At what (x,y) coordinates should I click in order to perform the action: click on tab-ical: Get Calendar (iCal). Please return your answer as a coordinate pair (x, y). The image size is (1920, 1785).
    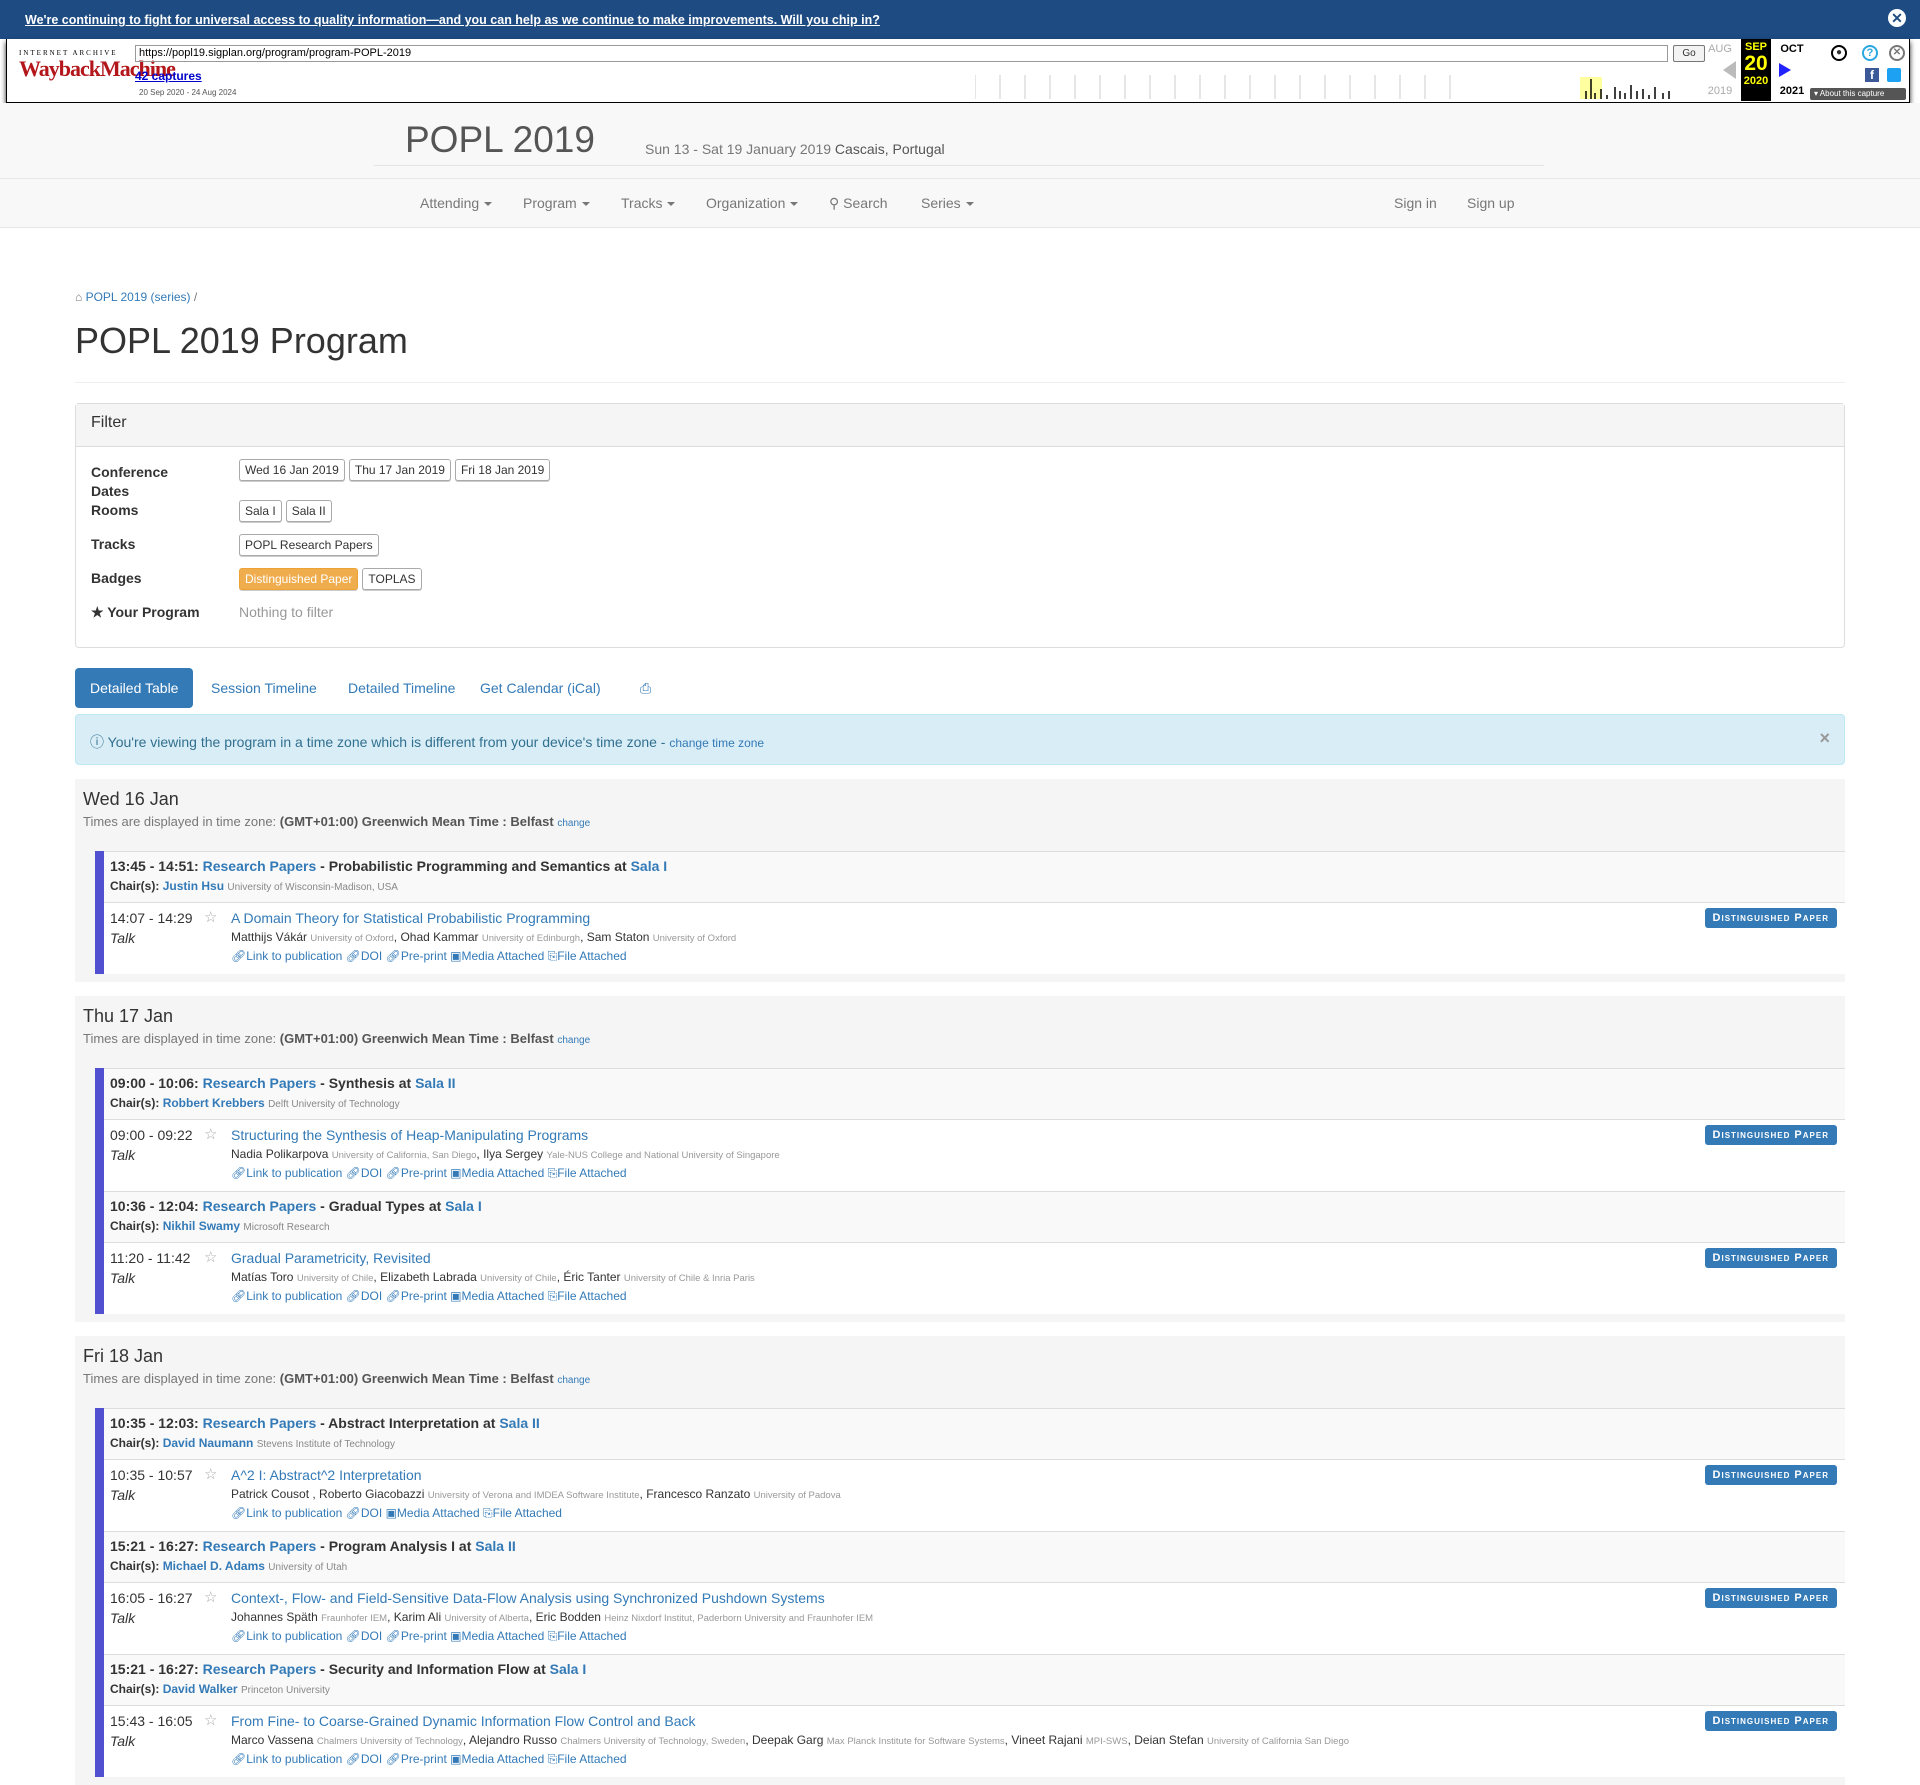
    Looking at the image, I should click on (540, 688).